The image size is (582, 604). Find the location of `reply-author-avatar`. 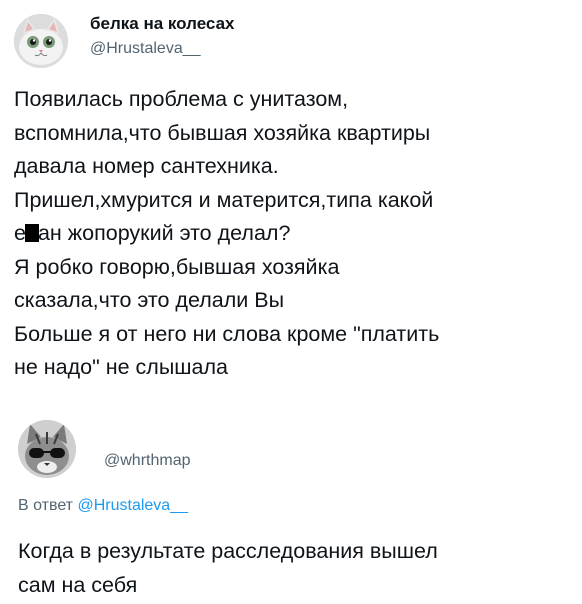

reply-author-avatar is located at coordinates (47, 449).